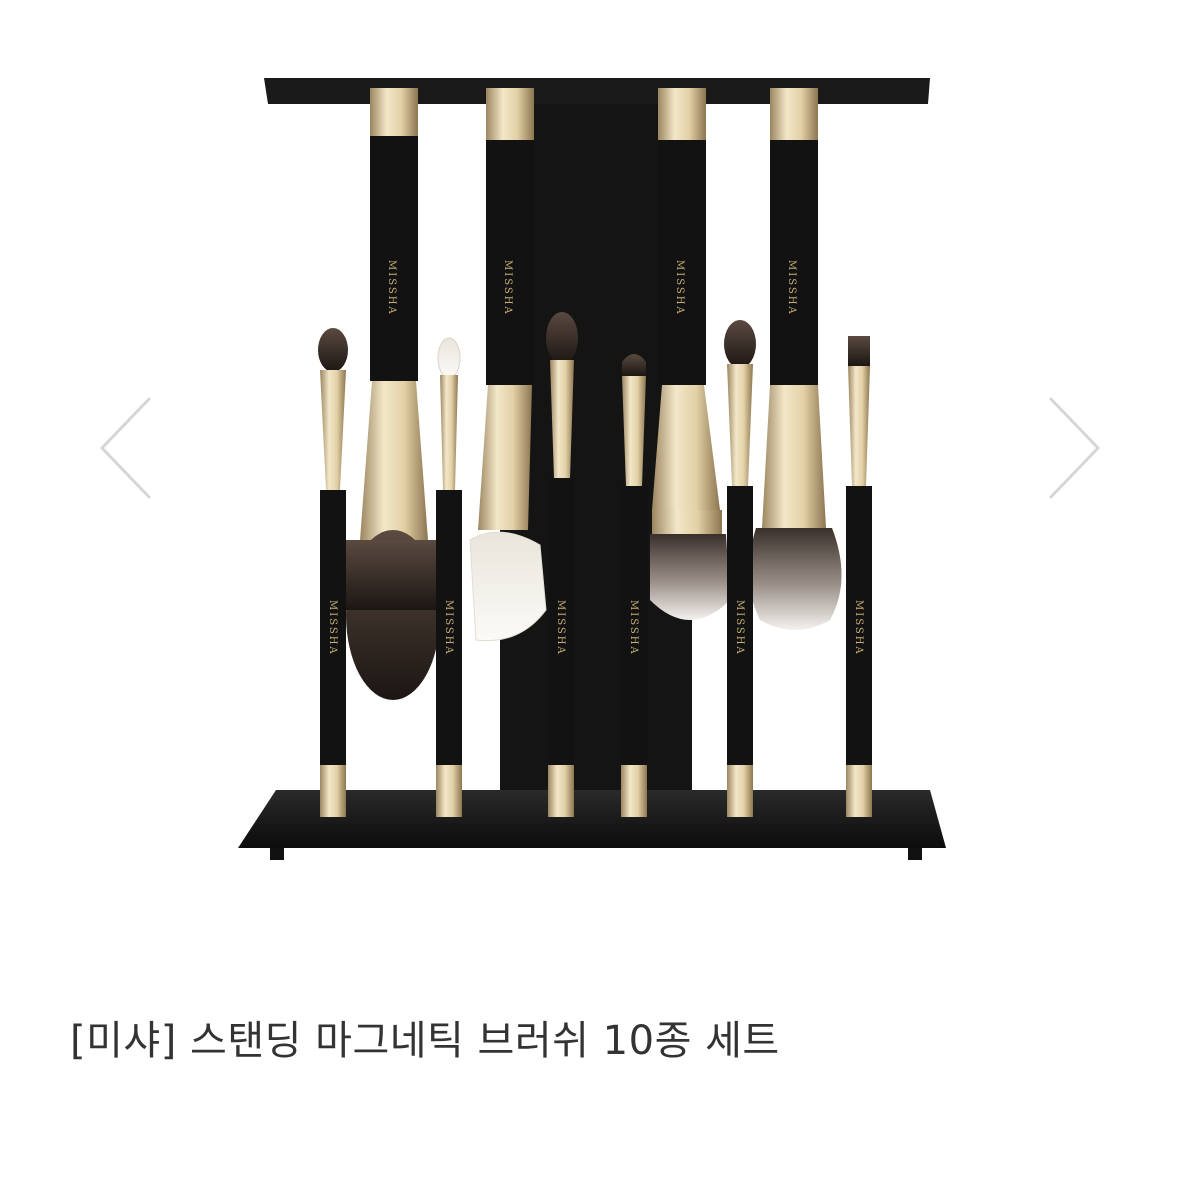  I want to click on carousel-next-button, so click(1075, 450).